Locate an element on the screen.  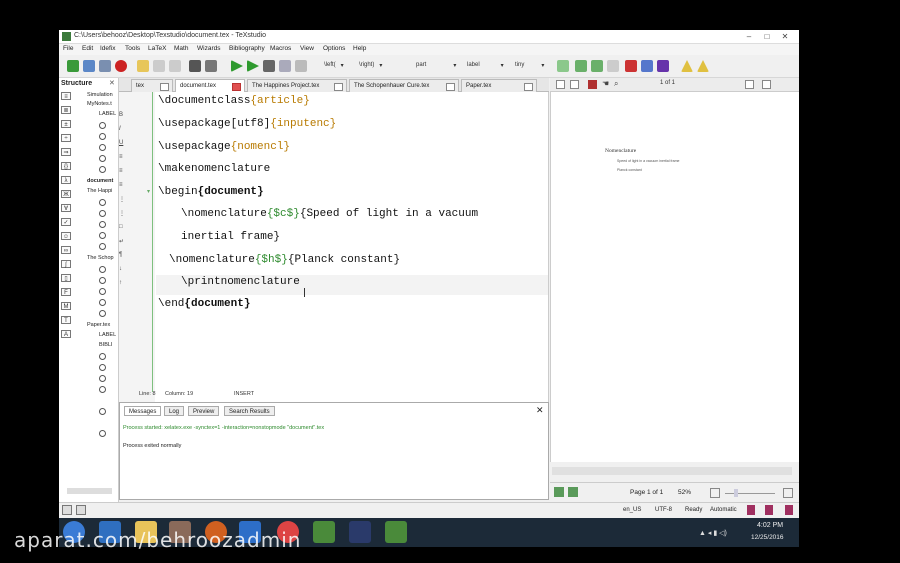
italic-format-icon: I is located at coordinates (120, 129).